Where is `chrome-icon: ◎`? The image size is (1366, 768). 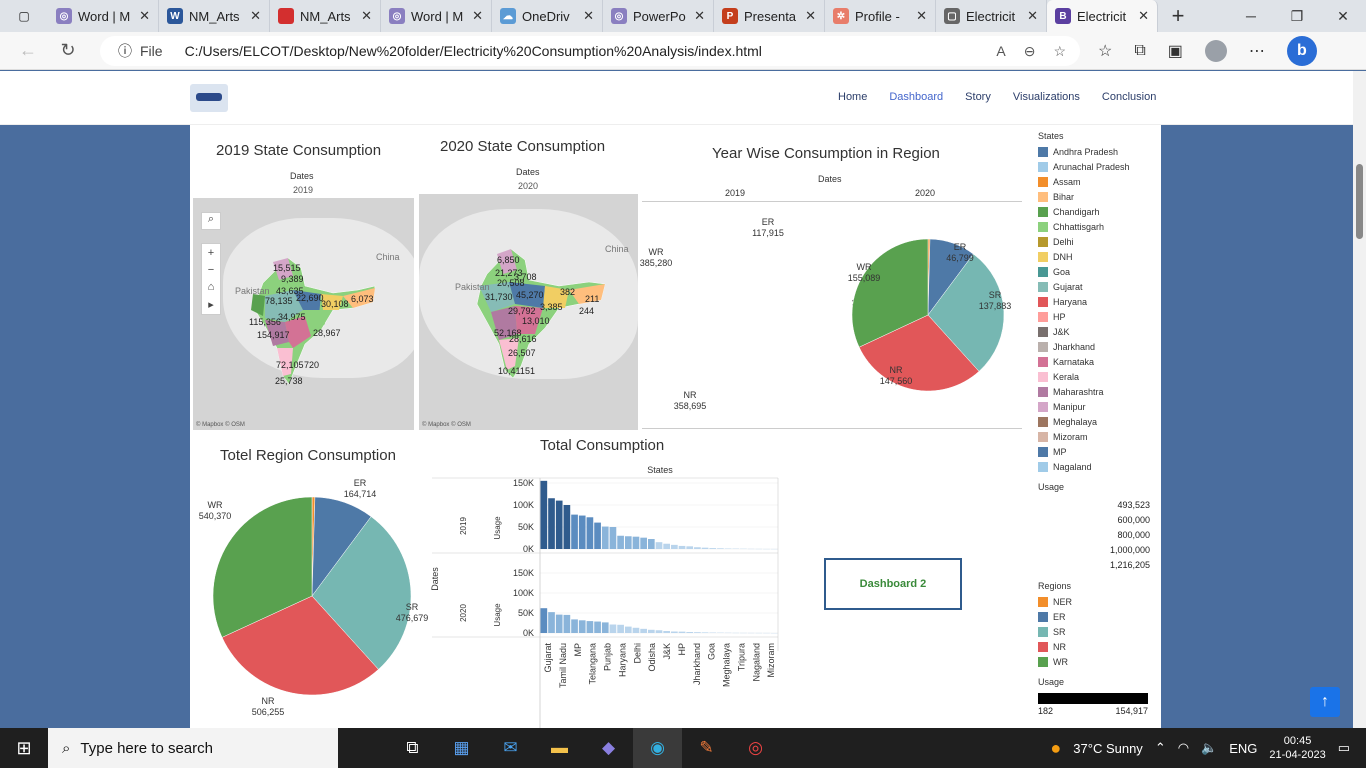 chrome-icon: ◎ is located at coordinates (755, 748).